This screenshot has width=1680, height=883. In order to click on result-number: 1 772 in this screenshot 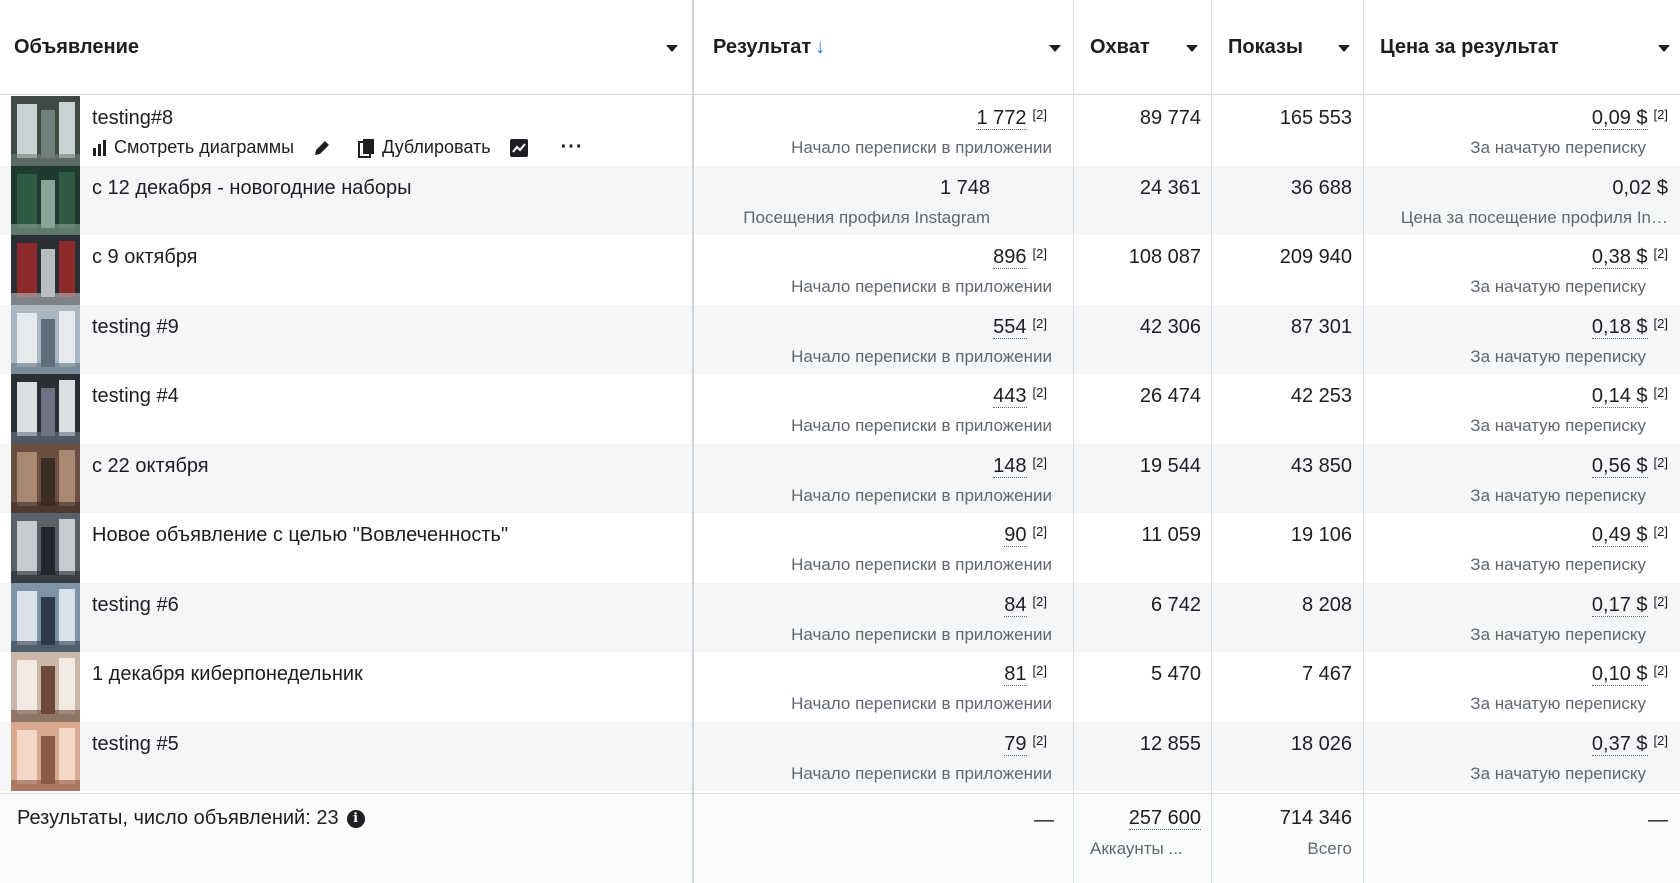, I will do `click(1001, 118)`.